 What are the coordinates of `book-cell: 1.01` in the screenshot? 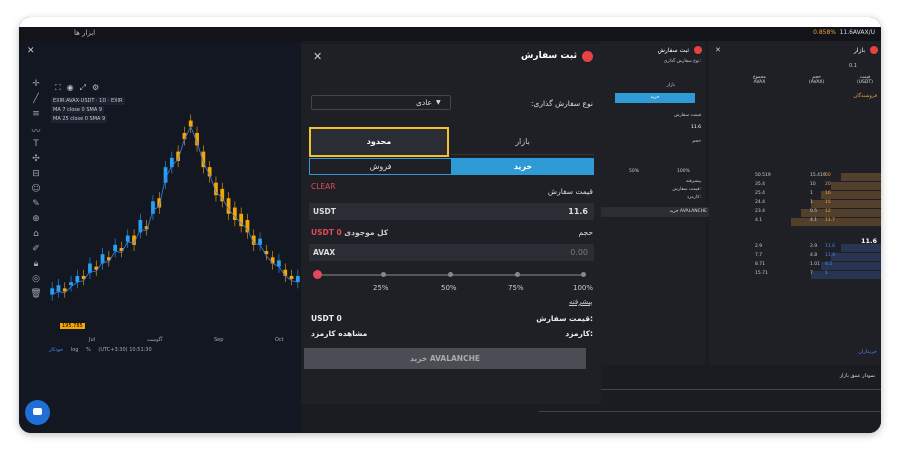 It's located at (815, 264).